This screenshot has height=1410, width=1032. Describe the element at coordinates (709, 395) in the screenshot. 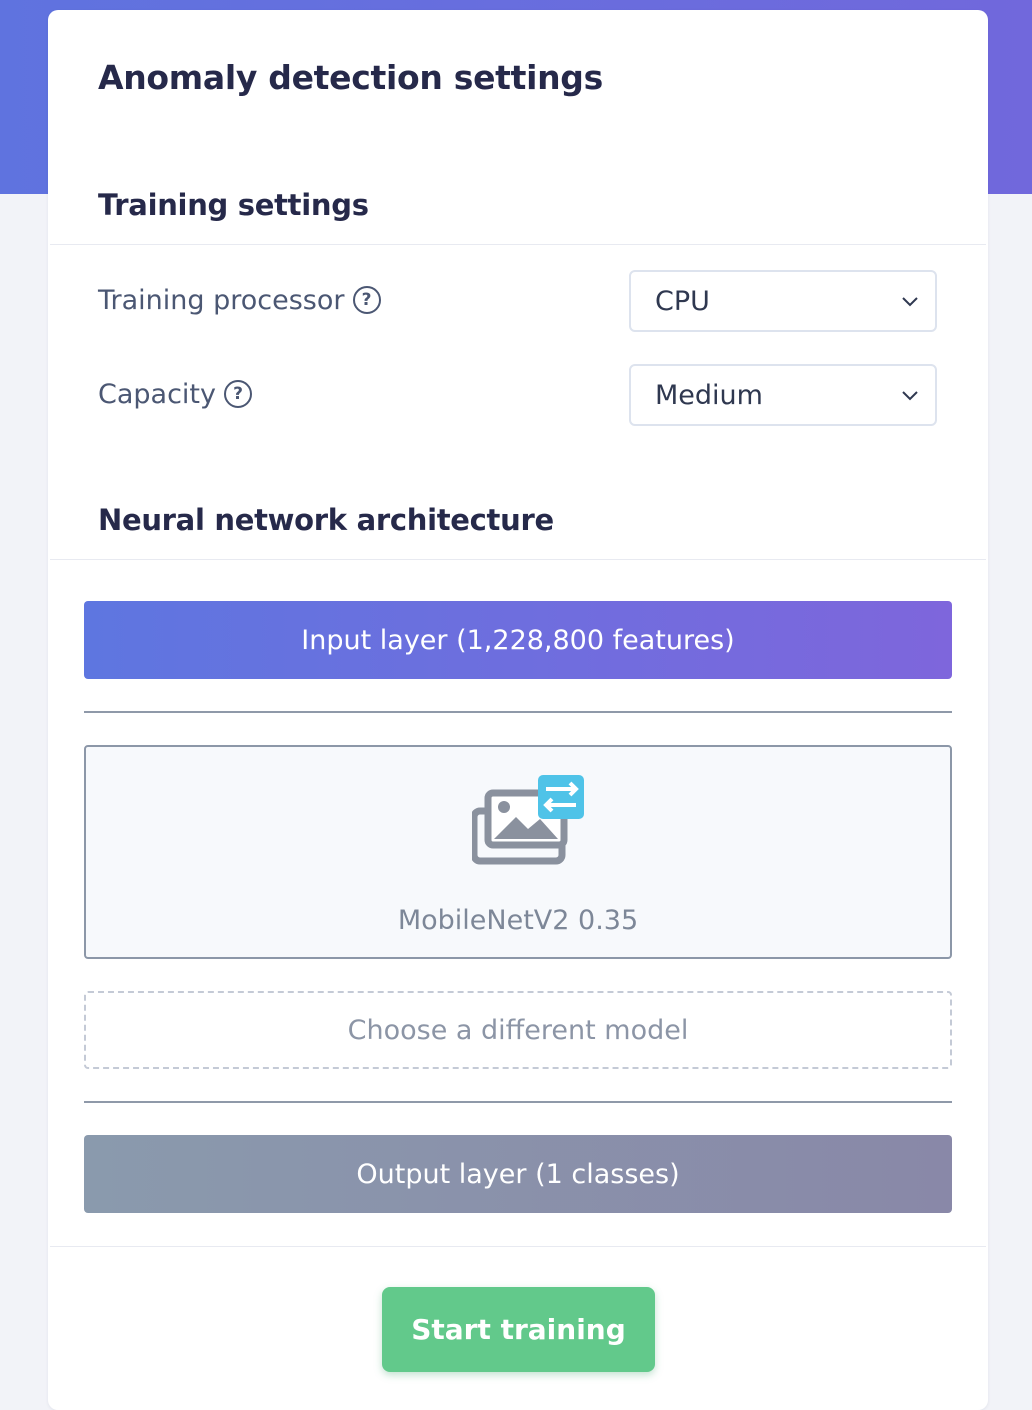

I see `capacity-value: Medium` at that location.